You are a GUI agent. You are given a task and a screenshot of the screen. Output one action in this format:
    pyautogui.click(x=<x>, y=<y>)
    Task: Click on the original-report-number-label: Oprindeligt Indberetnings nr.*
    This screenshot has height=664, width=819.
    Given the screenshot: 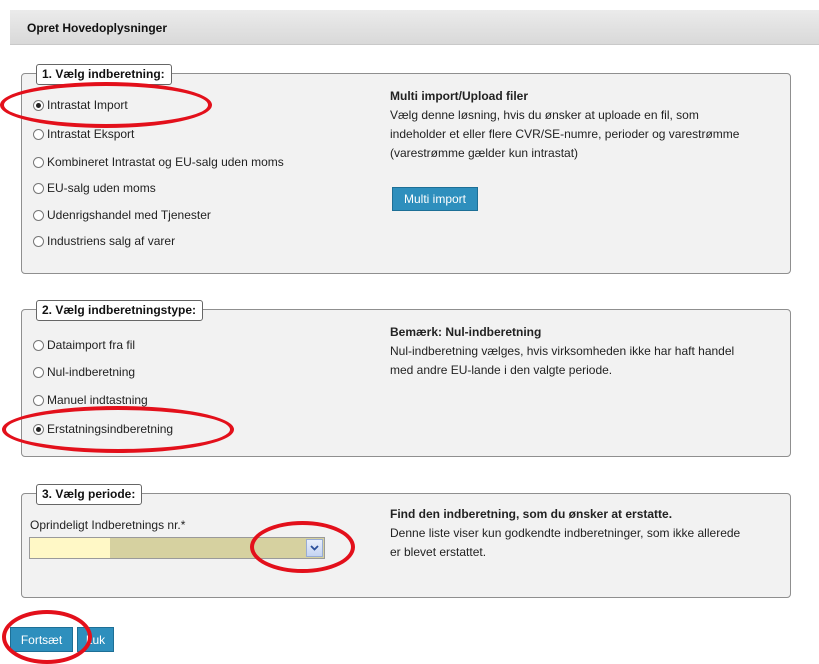 What is the action you would take?
    pyautogui.click(x=108, y=525)
    